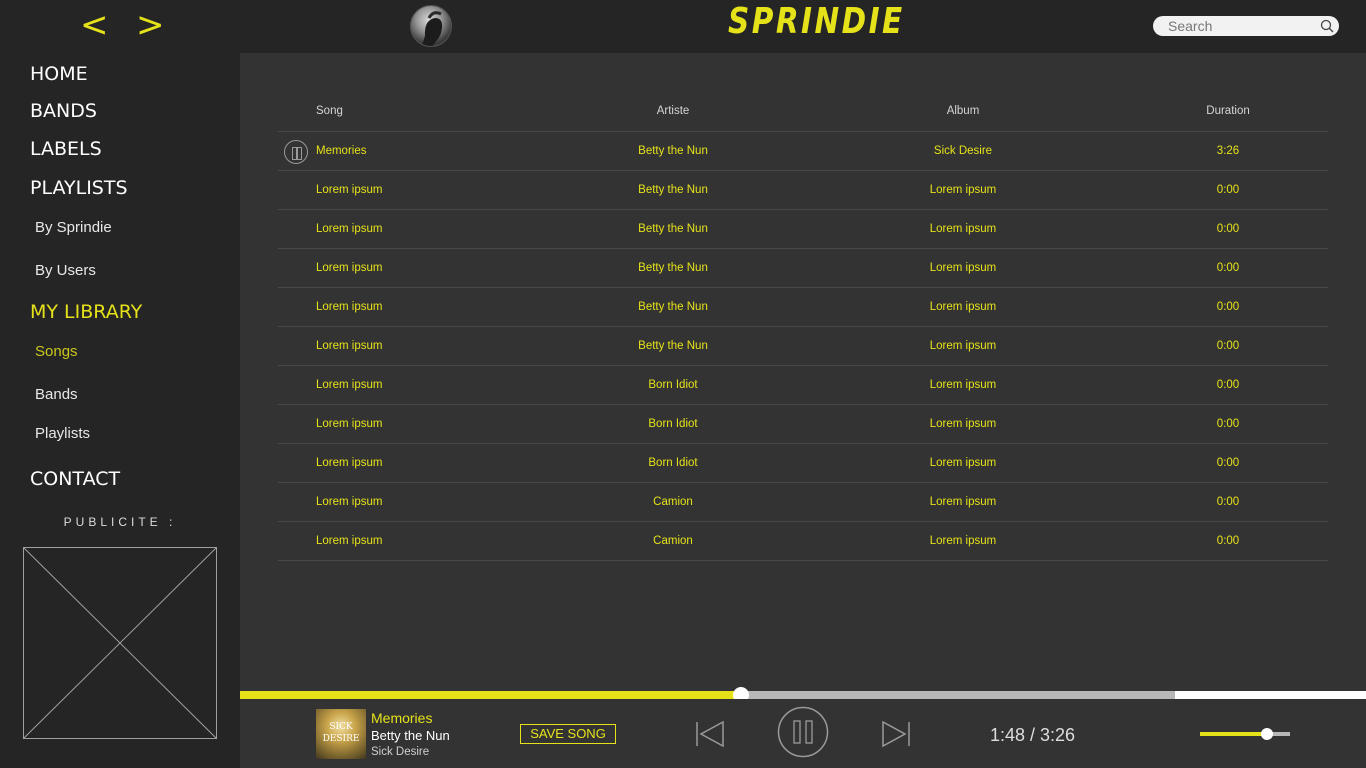 This screenshot has height=768, width=1366. Describe the element at coordinates (1266, 734) in the screenshot. I see `volume-handle` at that location.